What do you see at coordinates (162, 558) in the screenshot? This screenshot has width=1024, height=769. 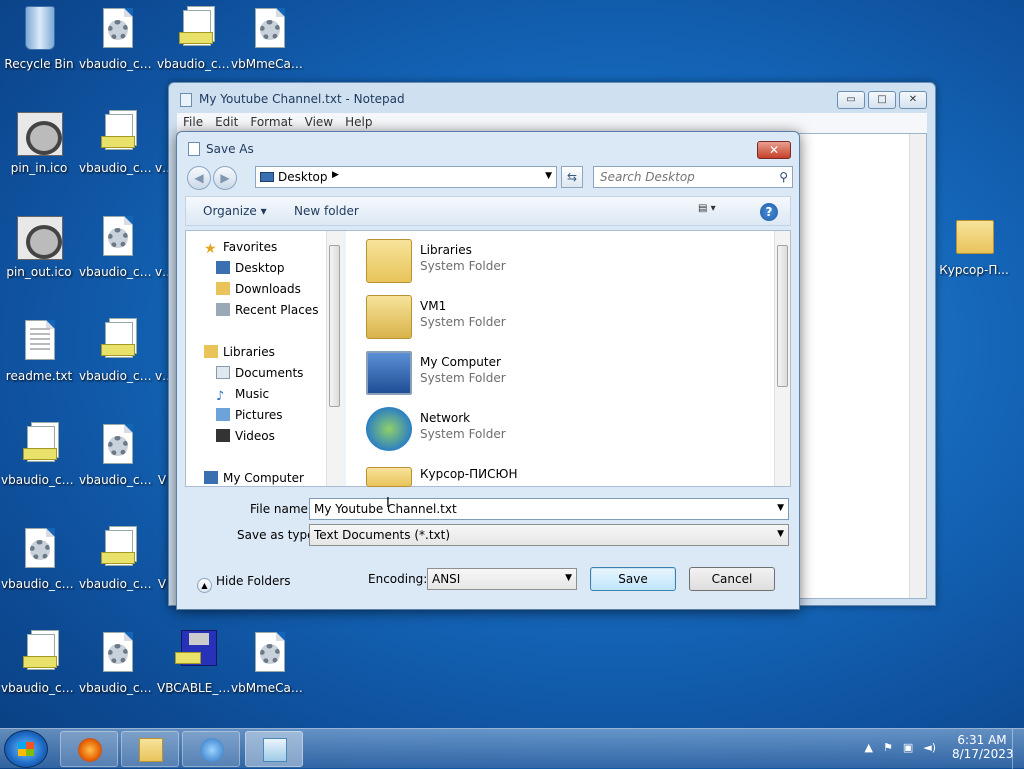 I see `desktop-icon-v-2: V` at bounding box center [162, 558].